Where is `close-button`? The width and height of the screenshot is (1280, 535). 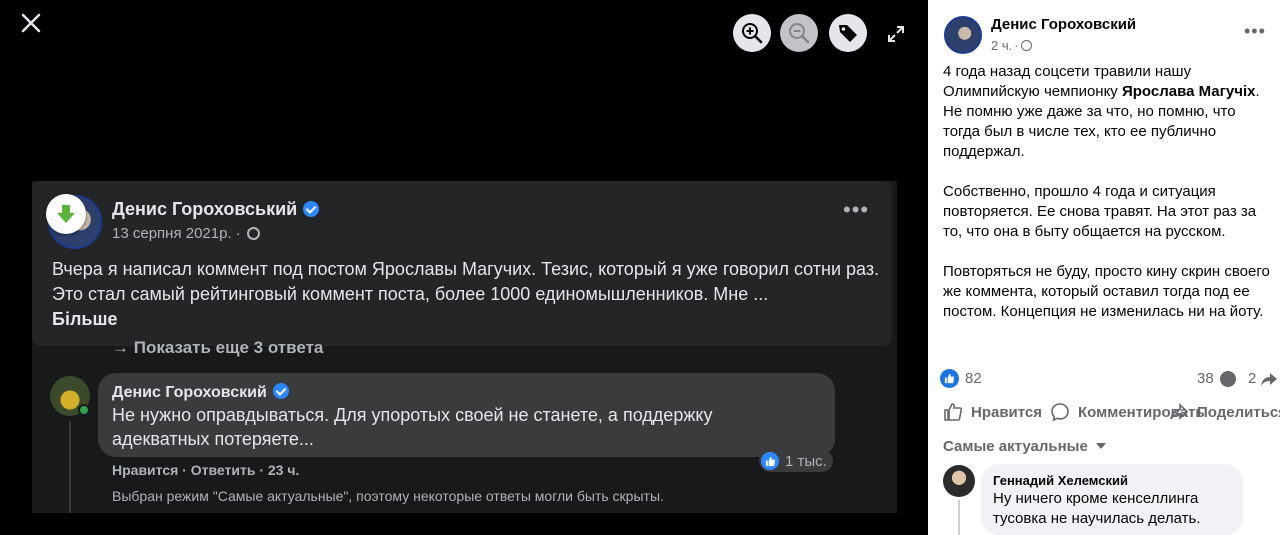 close-button is located at coordinates (31, 23).